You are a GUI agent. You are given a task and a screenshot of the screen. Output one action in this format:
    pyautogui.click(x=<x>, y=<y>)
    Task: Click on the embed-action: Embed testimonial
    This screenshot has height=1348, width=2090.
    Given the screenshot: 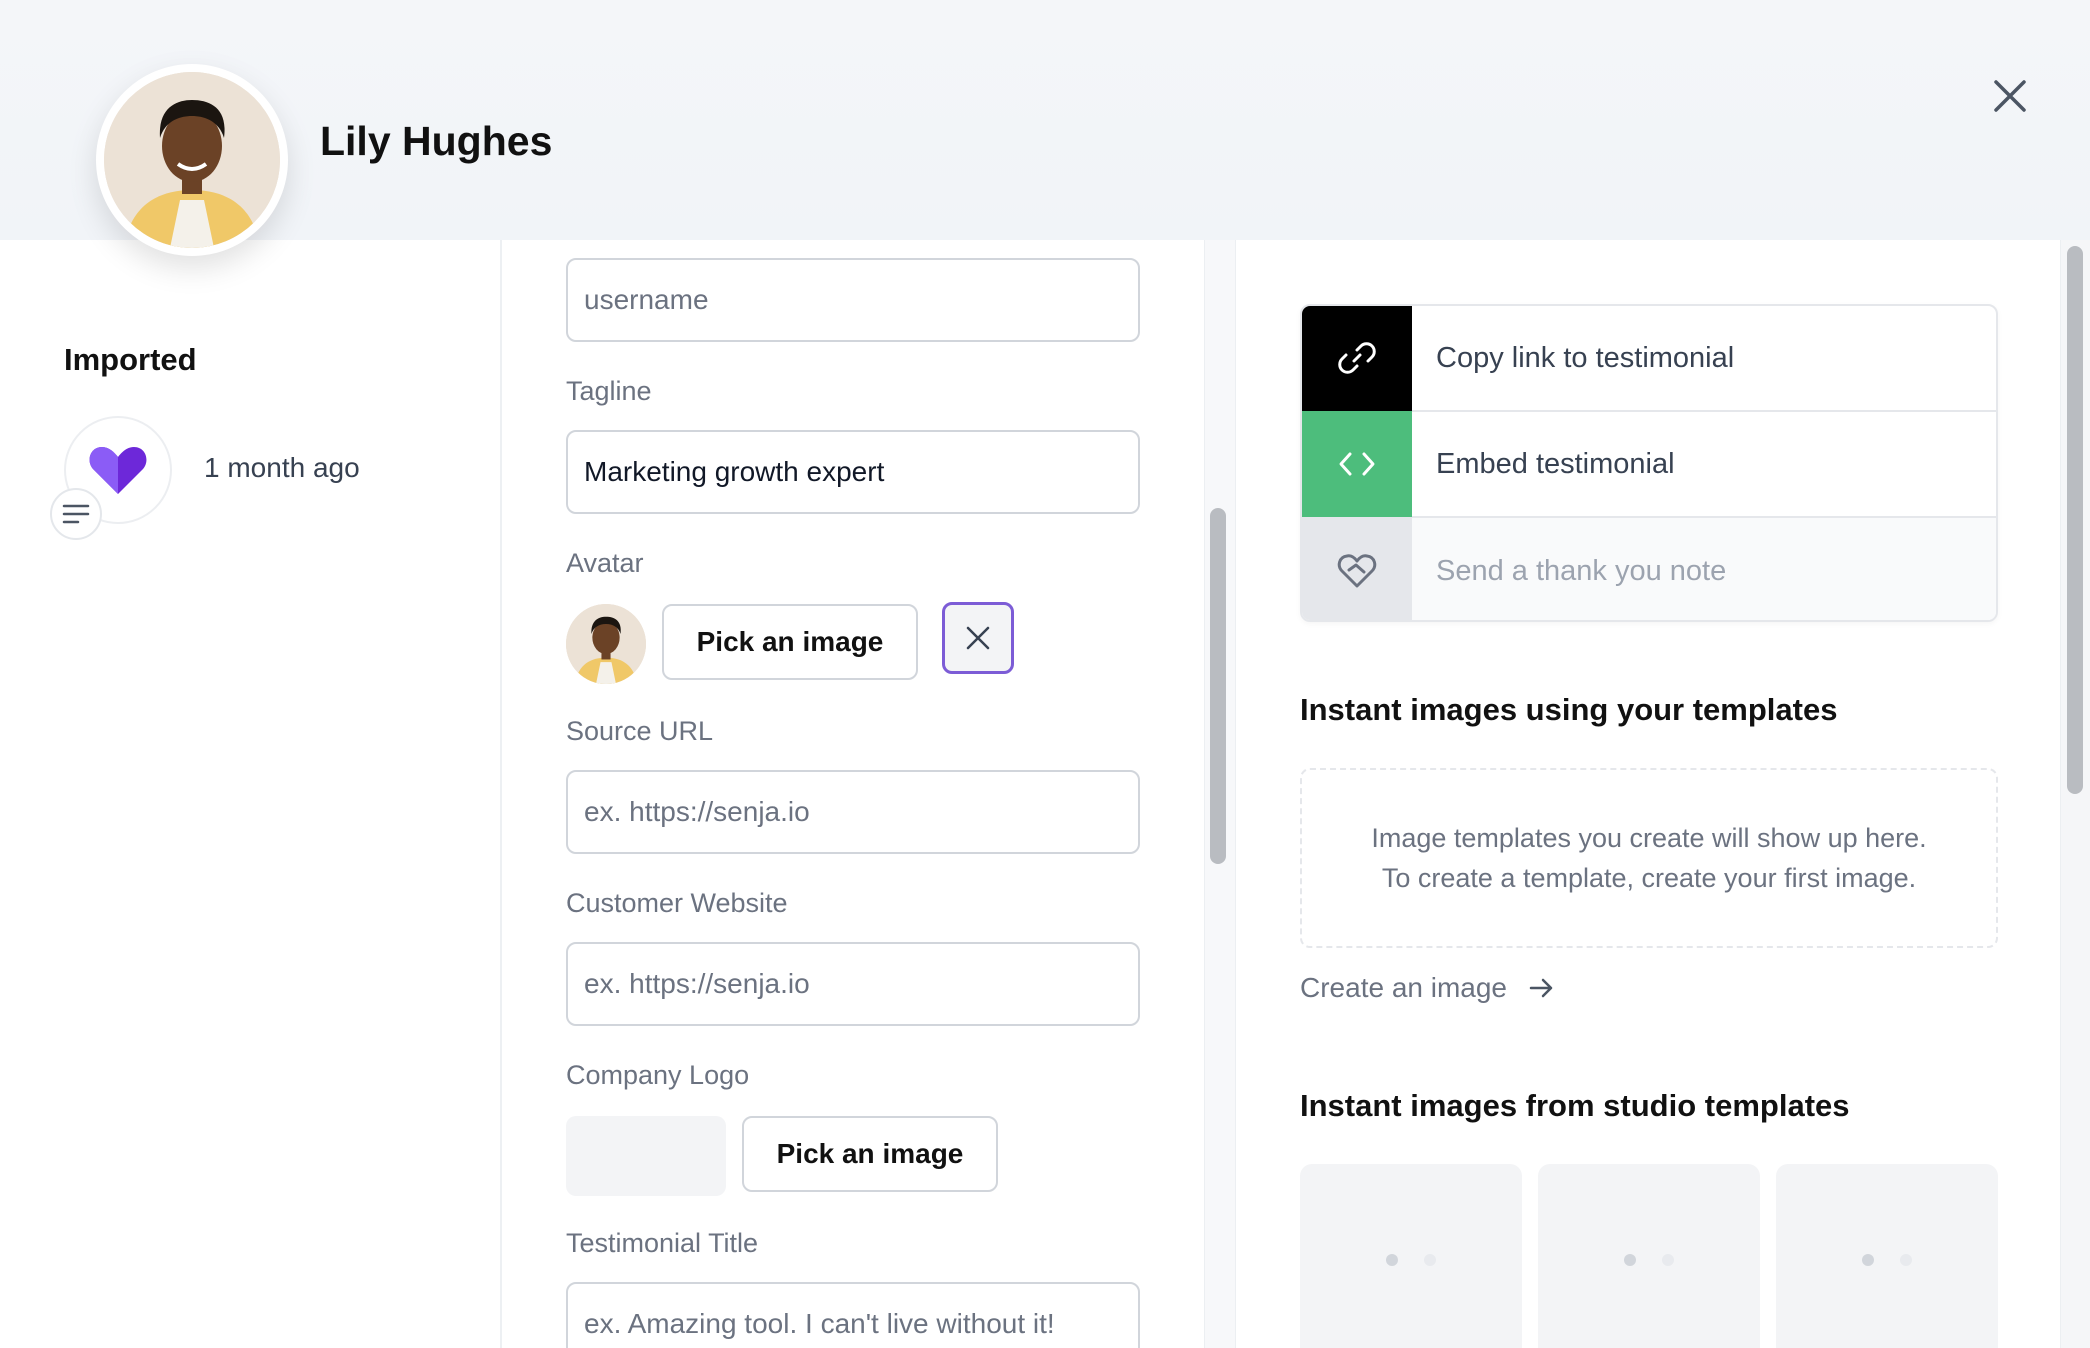 What is the action you would take?
    pyautogui.click(x=1649, y=464)
    